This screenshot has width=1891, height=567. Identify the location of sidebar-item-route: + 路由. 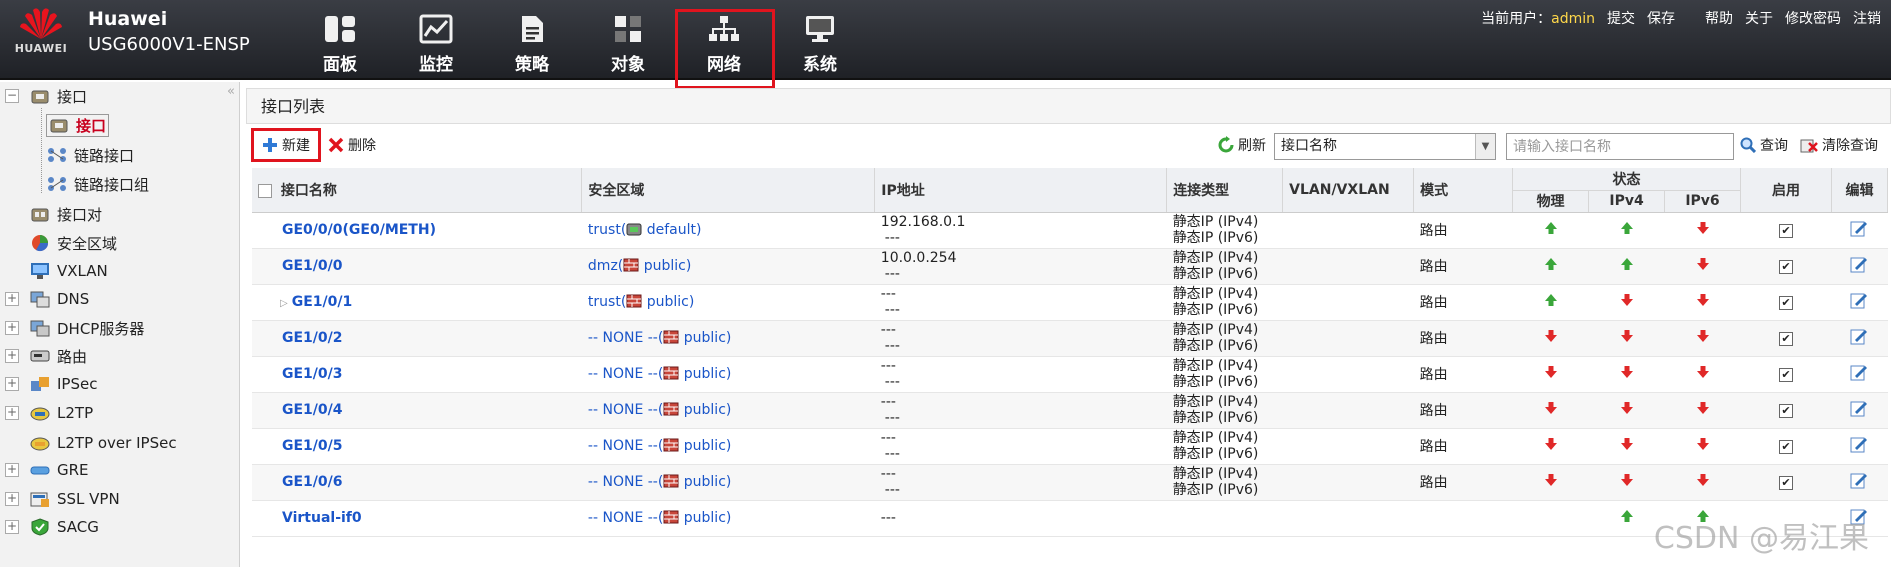
(43, 356).